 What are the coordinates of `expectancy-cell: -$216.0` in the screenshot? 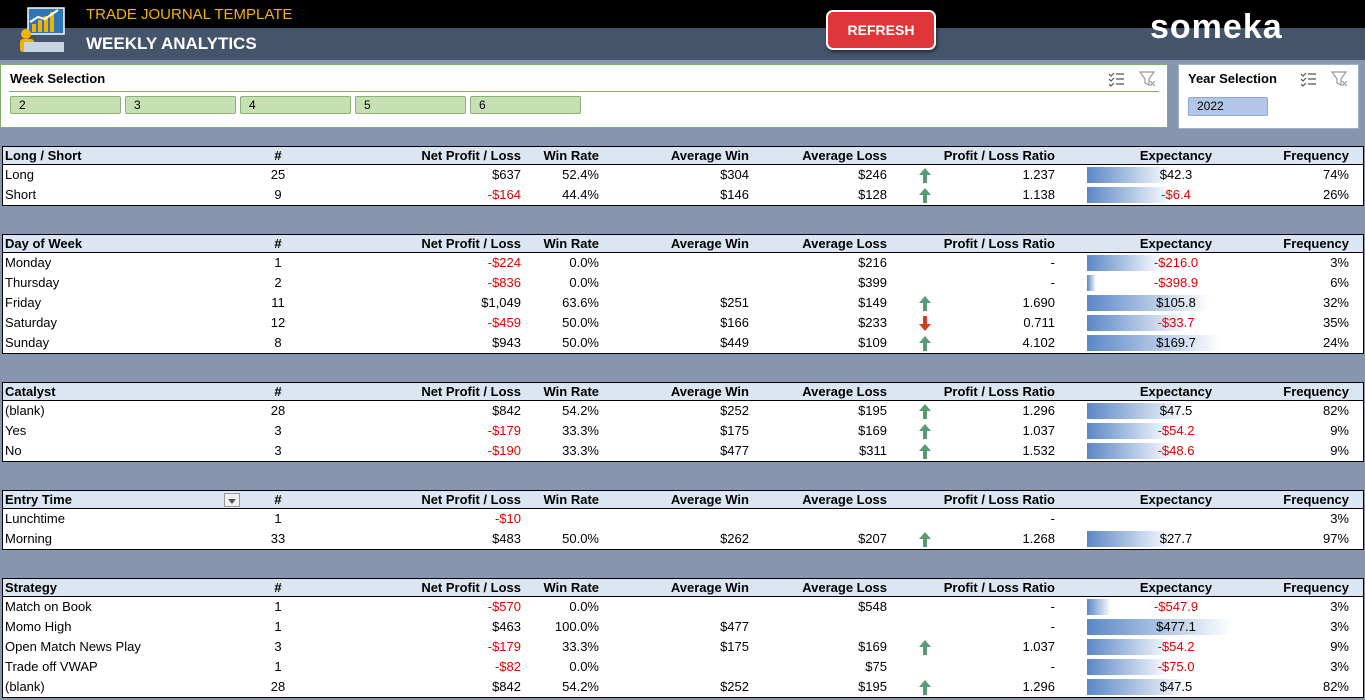 It's located at (1176, 263).